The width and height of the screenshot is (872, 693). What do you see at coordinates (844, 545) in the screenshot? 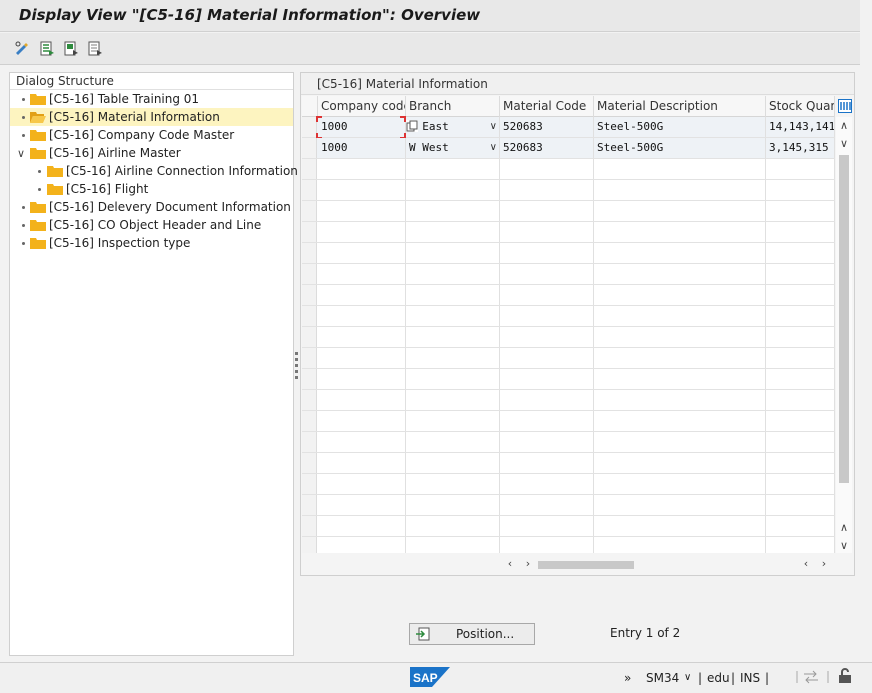
I see `scroll-page-down-icon: ∨` at bounding box center [844, 545].